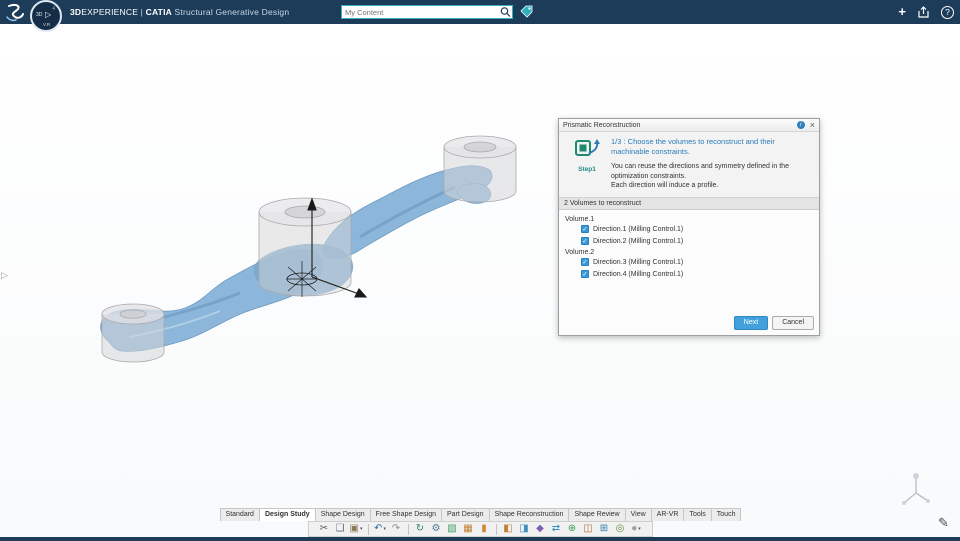 This screenshot has height=541, width=960. What do you see at coordinates (697, 514) in the screenshot?
I see `tab-tools: Tools` at bounding box center [697, 514].